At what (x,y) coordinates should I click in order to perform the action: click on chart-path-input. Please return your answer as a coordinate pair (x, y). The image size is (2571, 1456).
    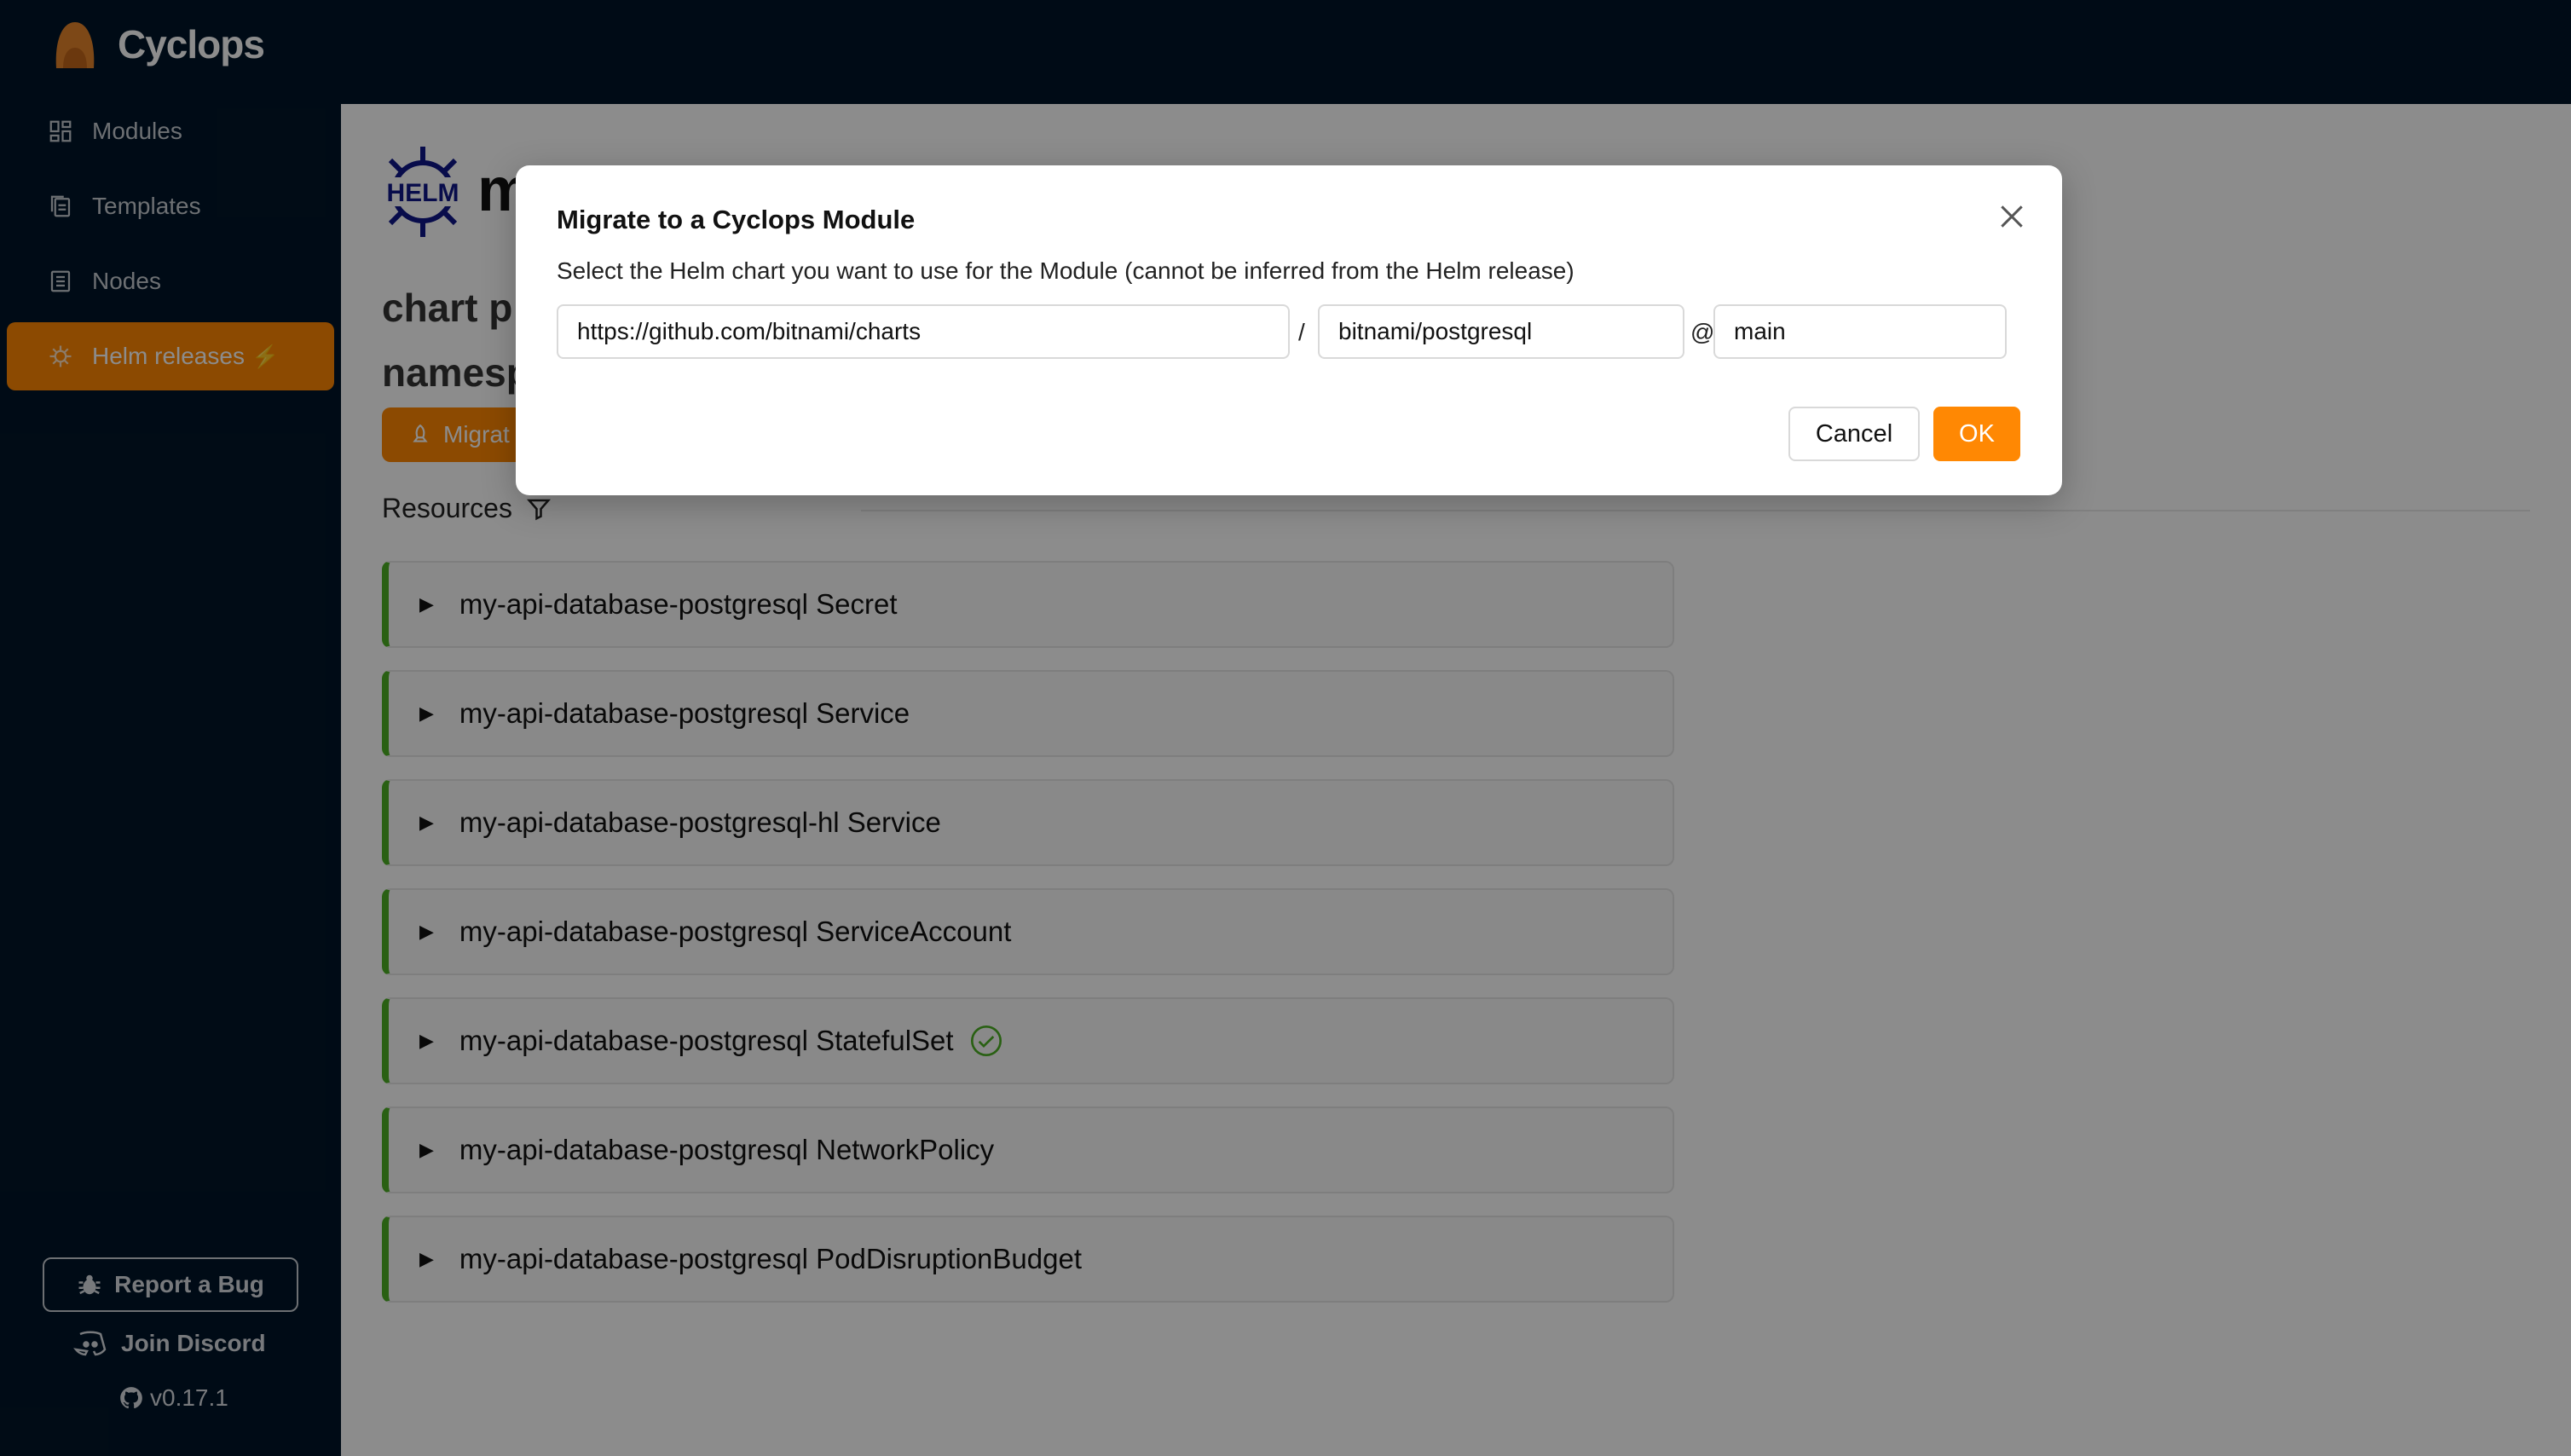
    Looking at the image, I should click on (1501, 331).